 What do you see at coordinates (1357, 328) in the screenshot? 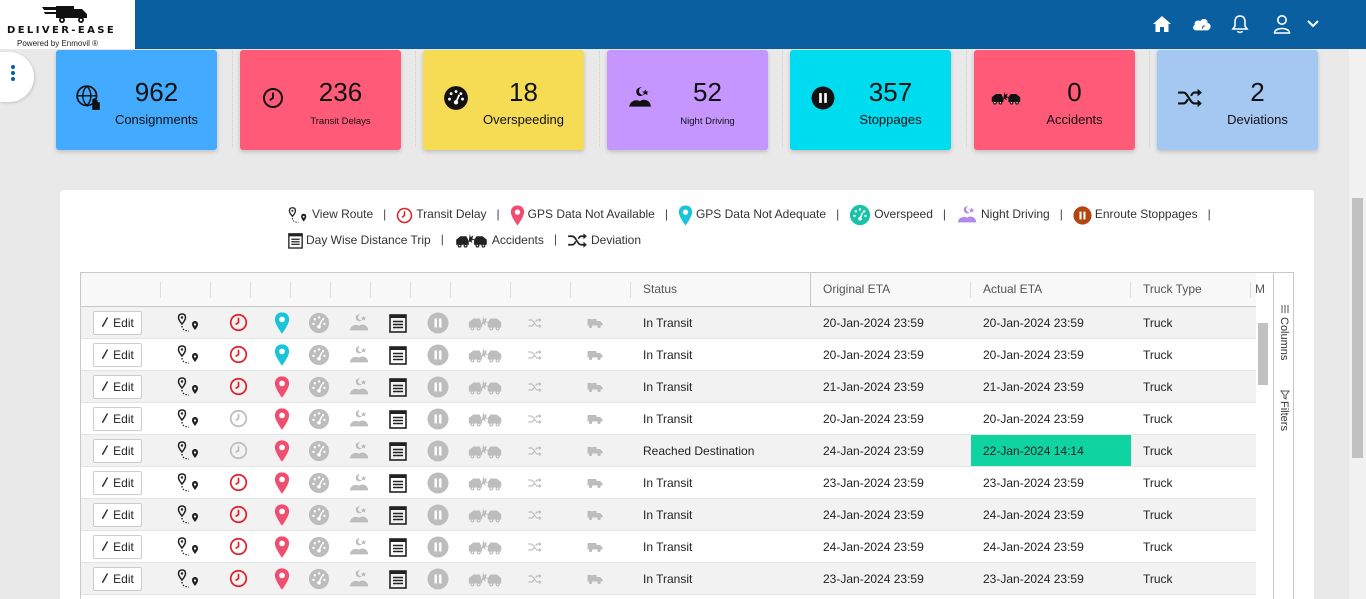
I see `page-scroll-thumb` at bounding box center [1357, 328].